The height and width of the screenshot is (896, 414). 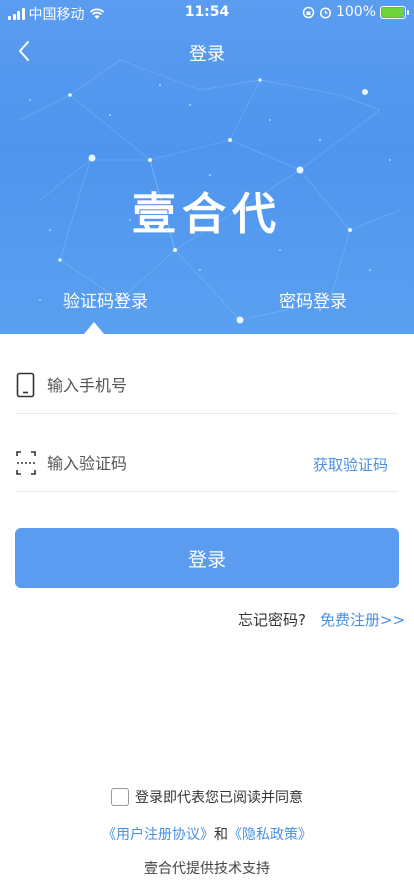 I want to click on page-title: 登录, so click(x=207, y=54).